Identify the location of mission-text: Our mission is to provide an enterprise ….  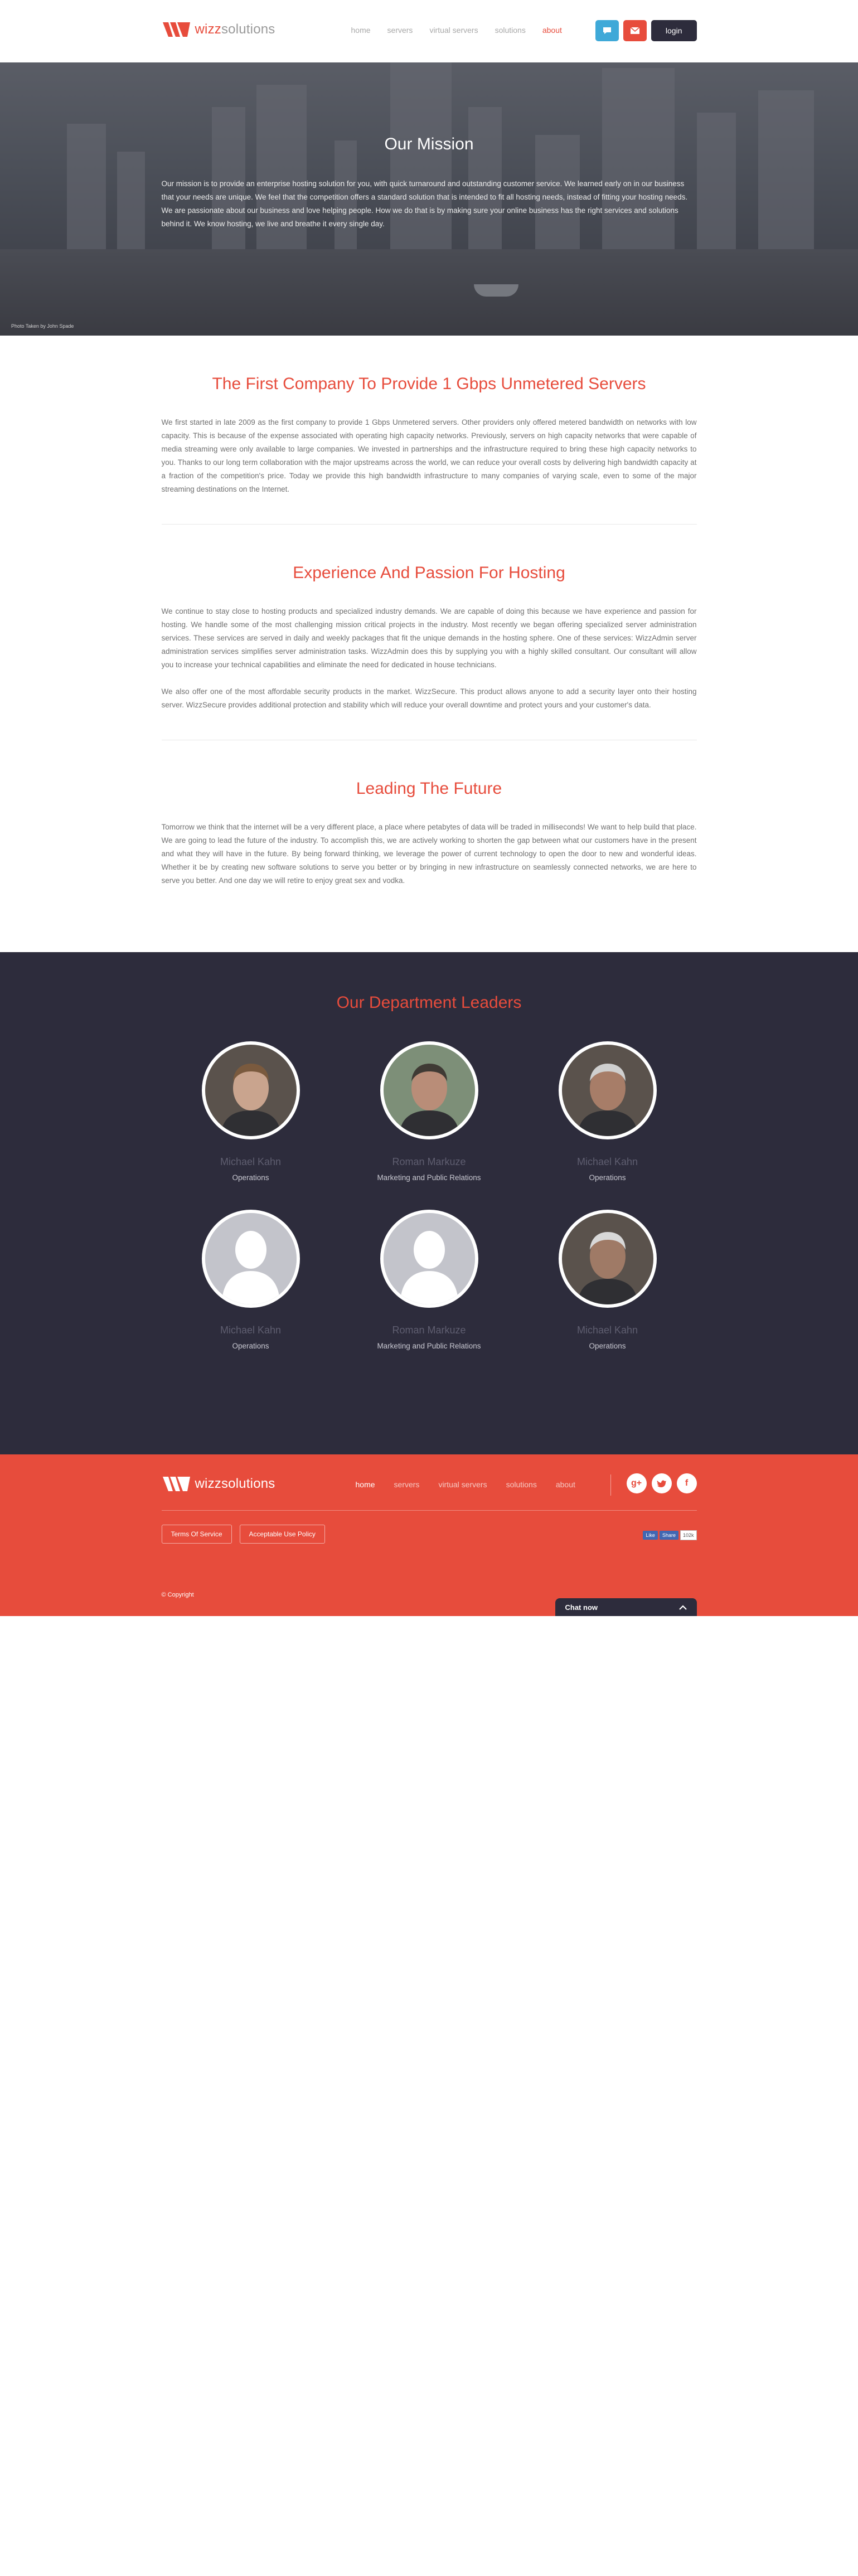
(424, 204).